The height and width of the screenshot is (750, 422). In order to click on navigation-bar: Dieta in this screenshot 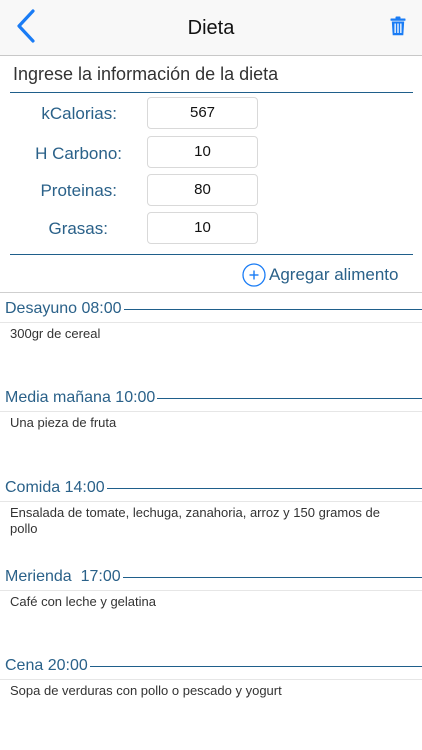, I will do `click(211, 28)`.